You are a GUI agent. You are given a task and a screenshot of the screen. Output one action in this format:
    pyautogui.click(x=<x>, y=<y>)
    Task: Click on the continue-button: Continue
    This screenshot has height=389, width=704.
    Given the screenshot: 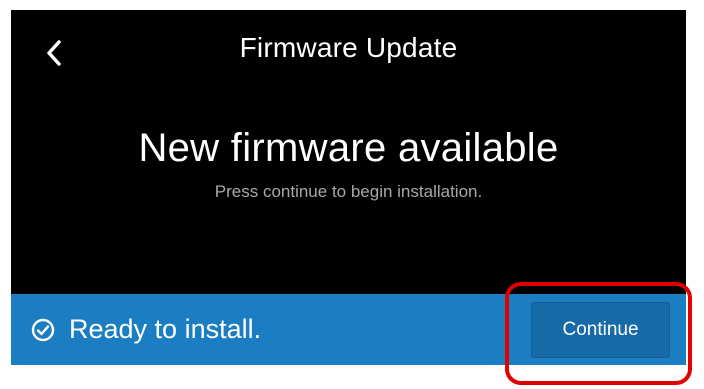 What is the action you would take?
    pyautogui.click(x=600, y=330)
    